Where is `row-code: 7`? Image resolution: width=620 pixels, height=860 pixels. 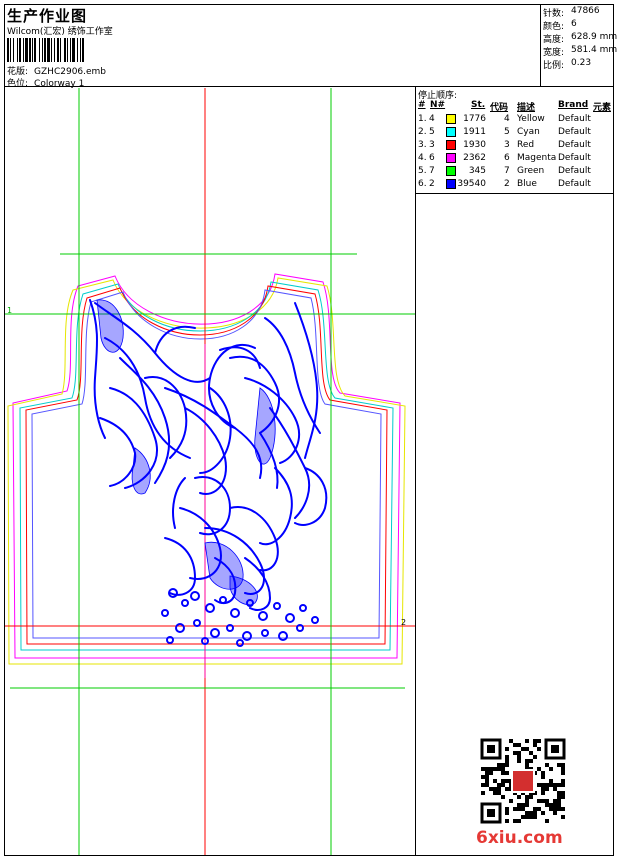
row-code: 7 is located at coordinates (507, 171).